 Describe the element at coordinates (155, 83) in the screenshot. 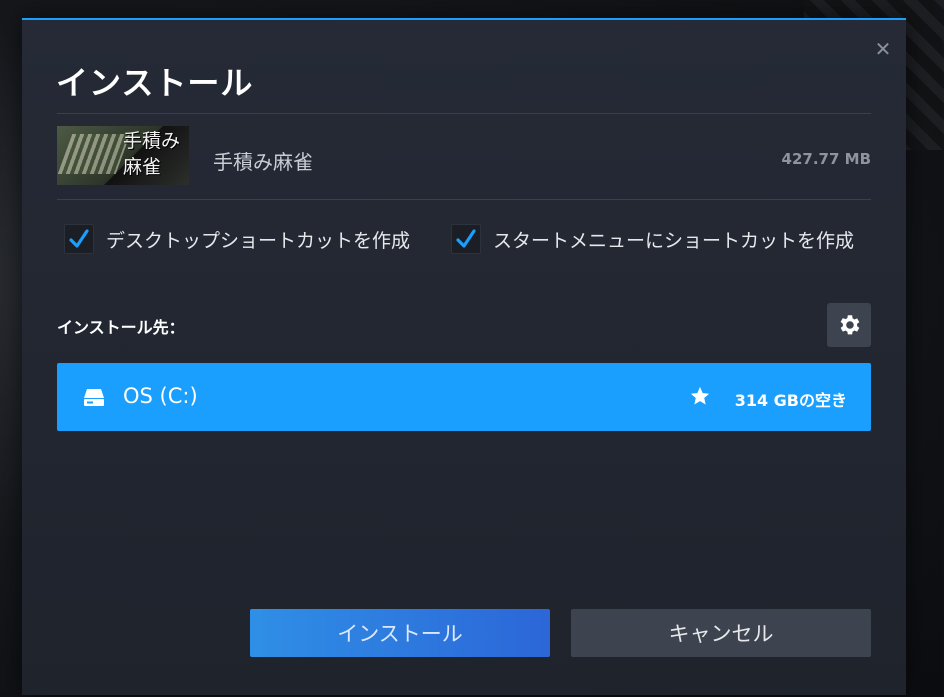

I see `dialog-title: インストール` at that location.